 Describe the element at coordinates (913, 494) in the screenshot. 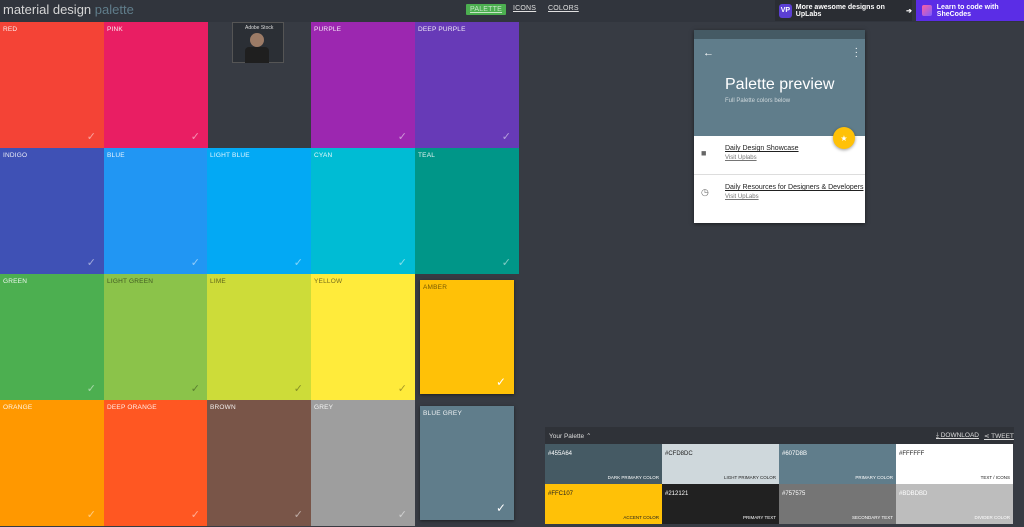

I see `swatch-hex: #BDBDBD` at that location.